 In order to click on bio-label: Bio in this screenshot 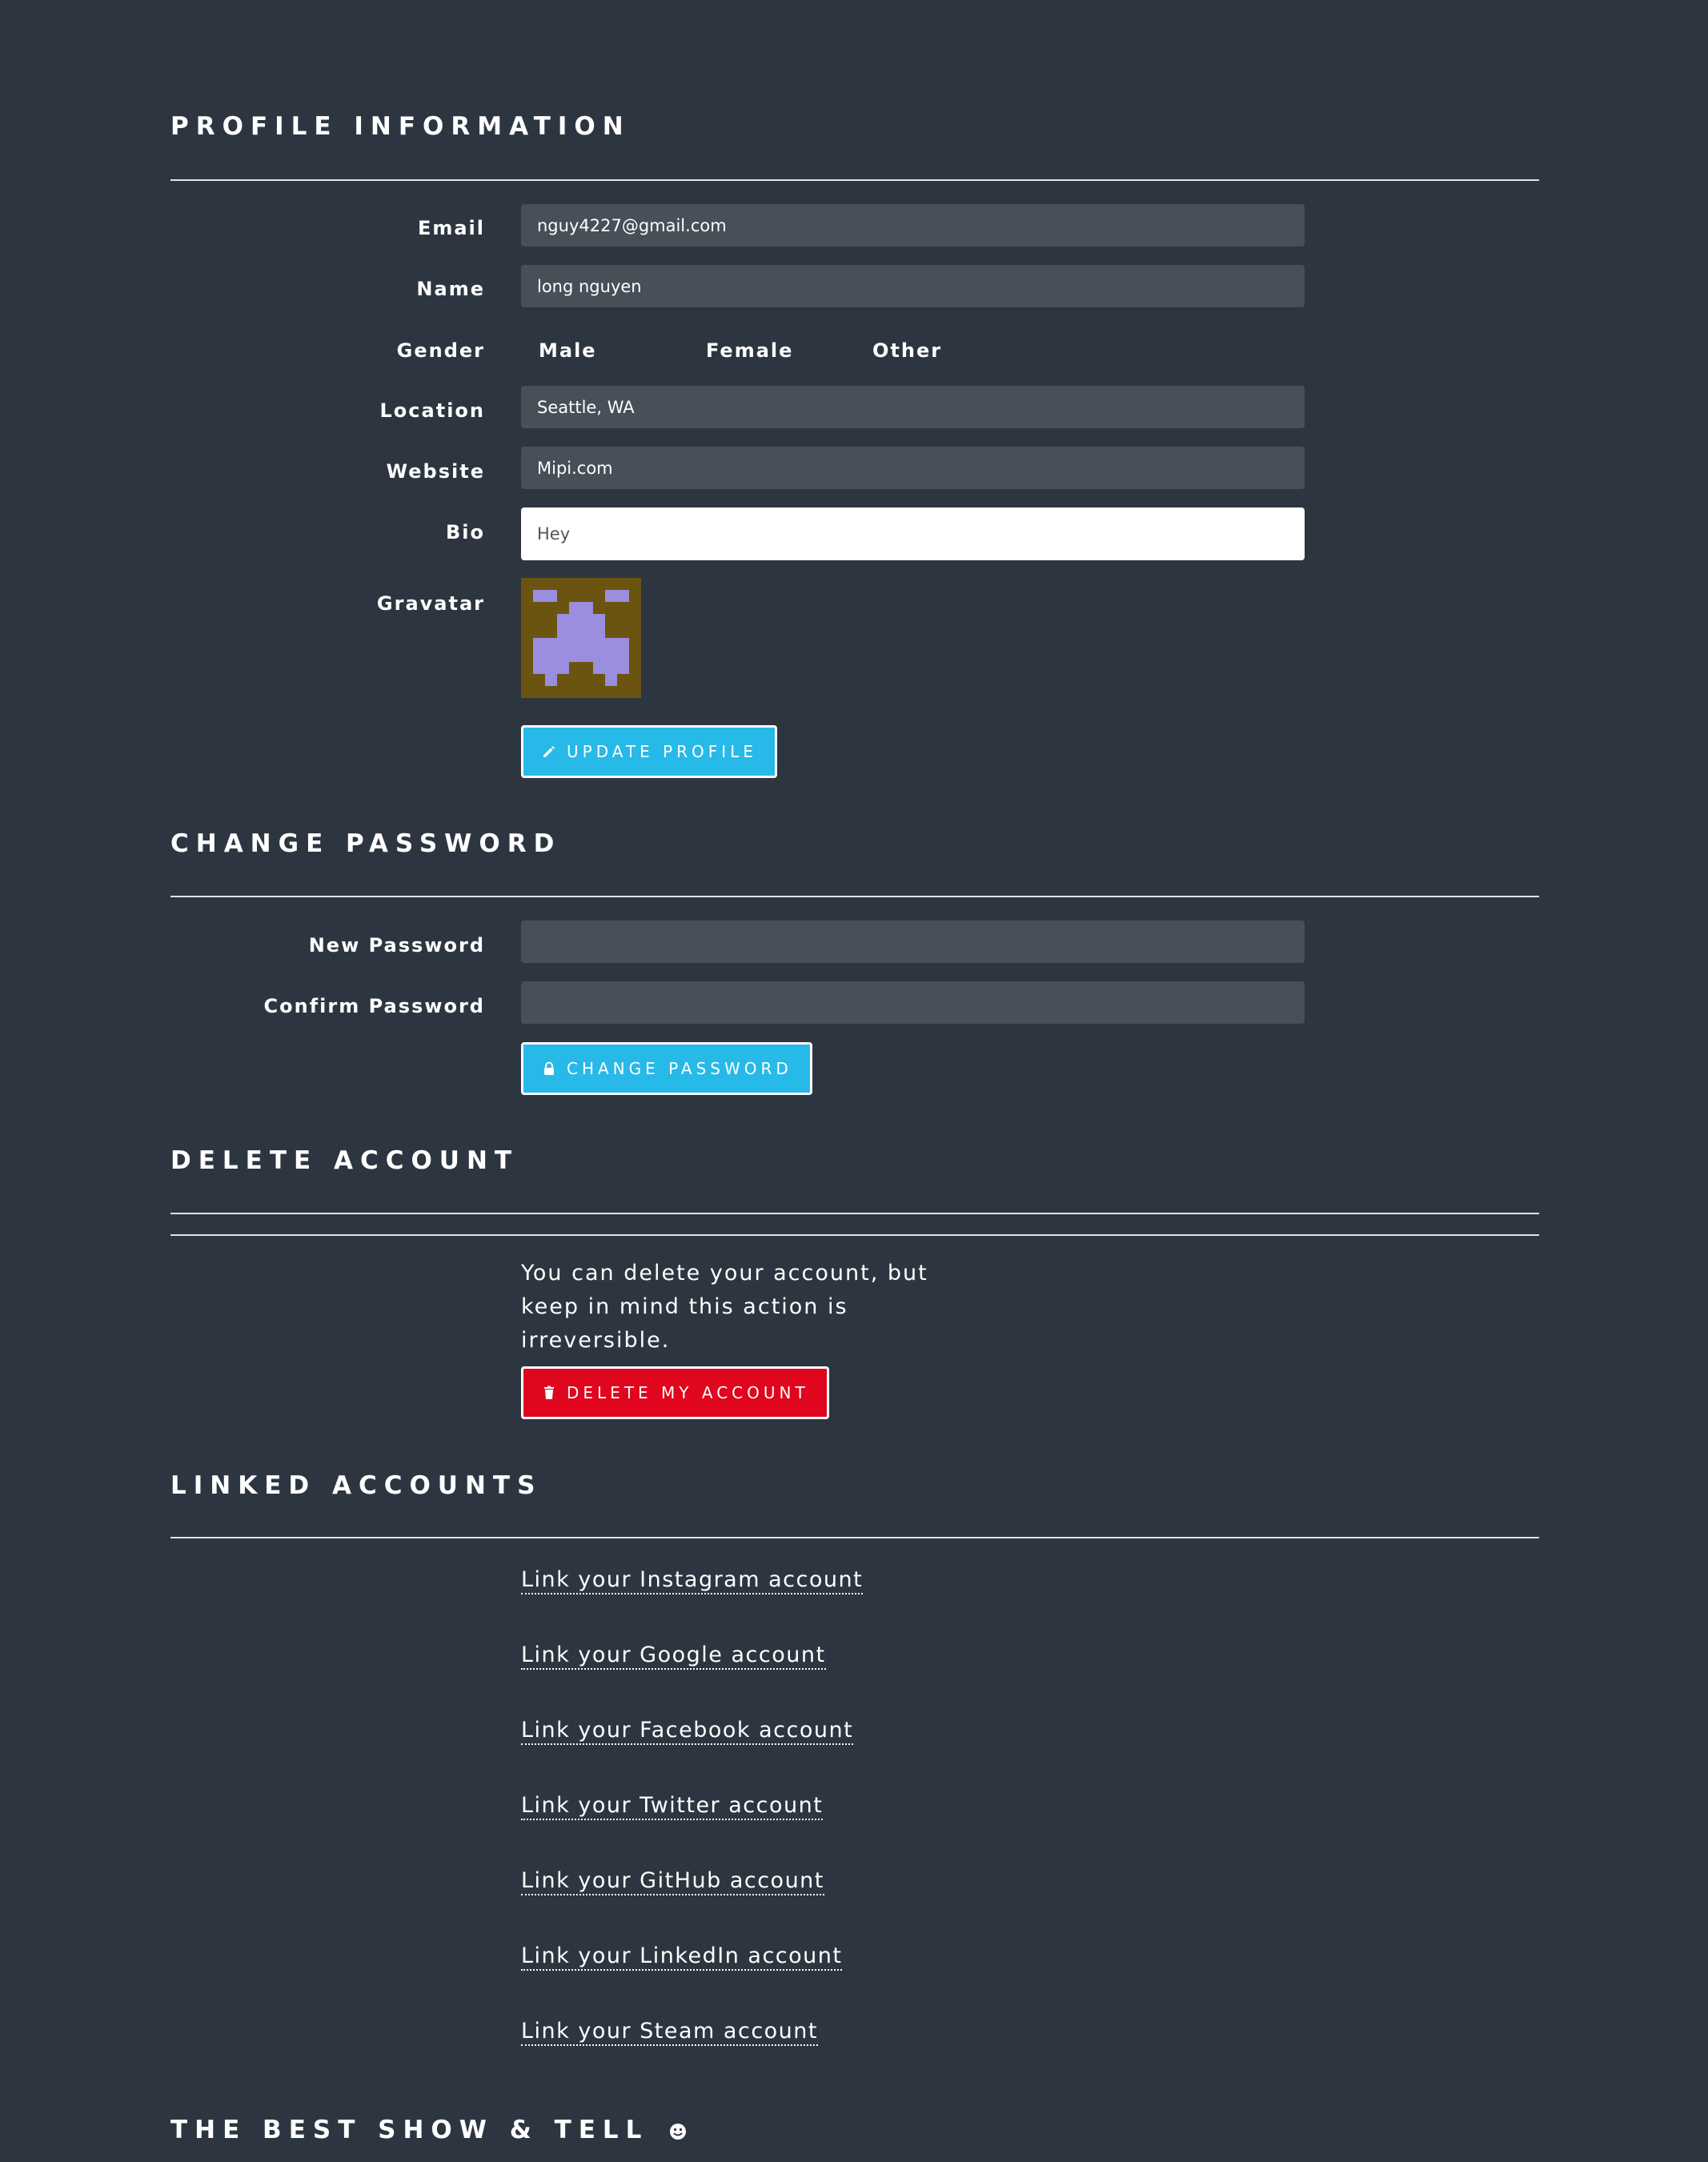, I will do `click(465, 532)`.